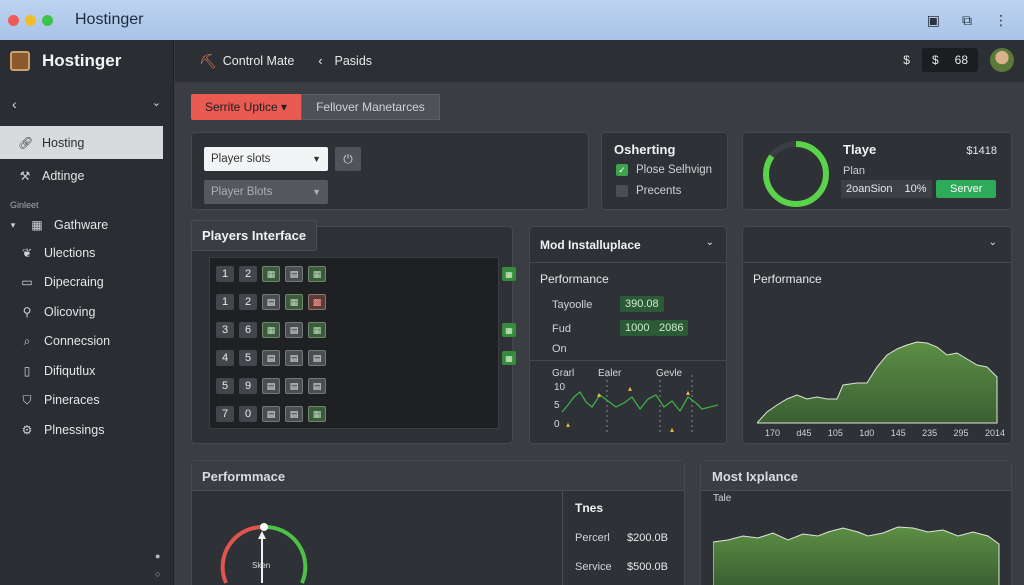  Describe the element at coordinates (949, 60) in the screenshot. I see `credit-counter: $ 68` at that location.